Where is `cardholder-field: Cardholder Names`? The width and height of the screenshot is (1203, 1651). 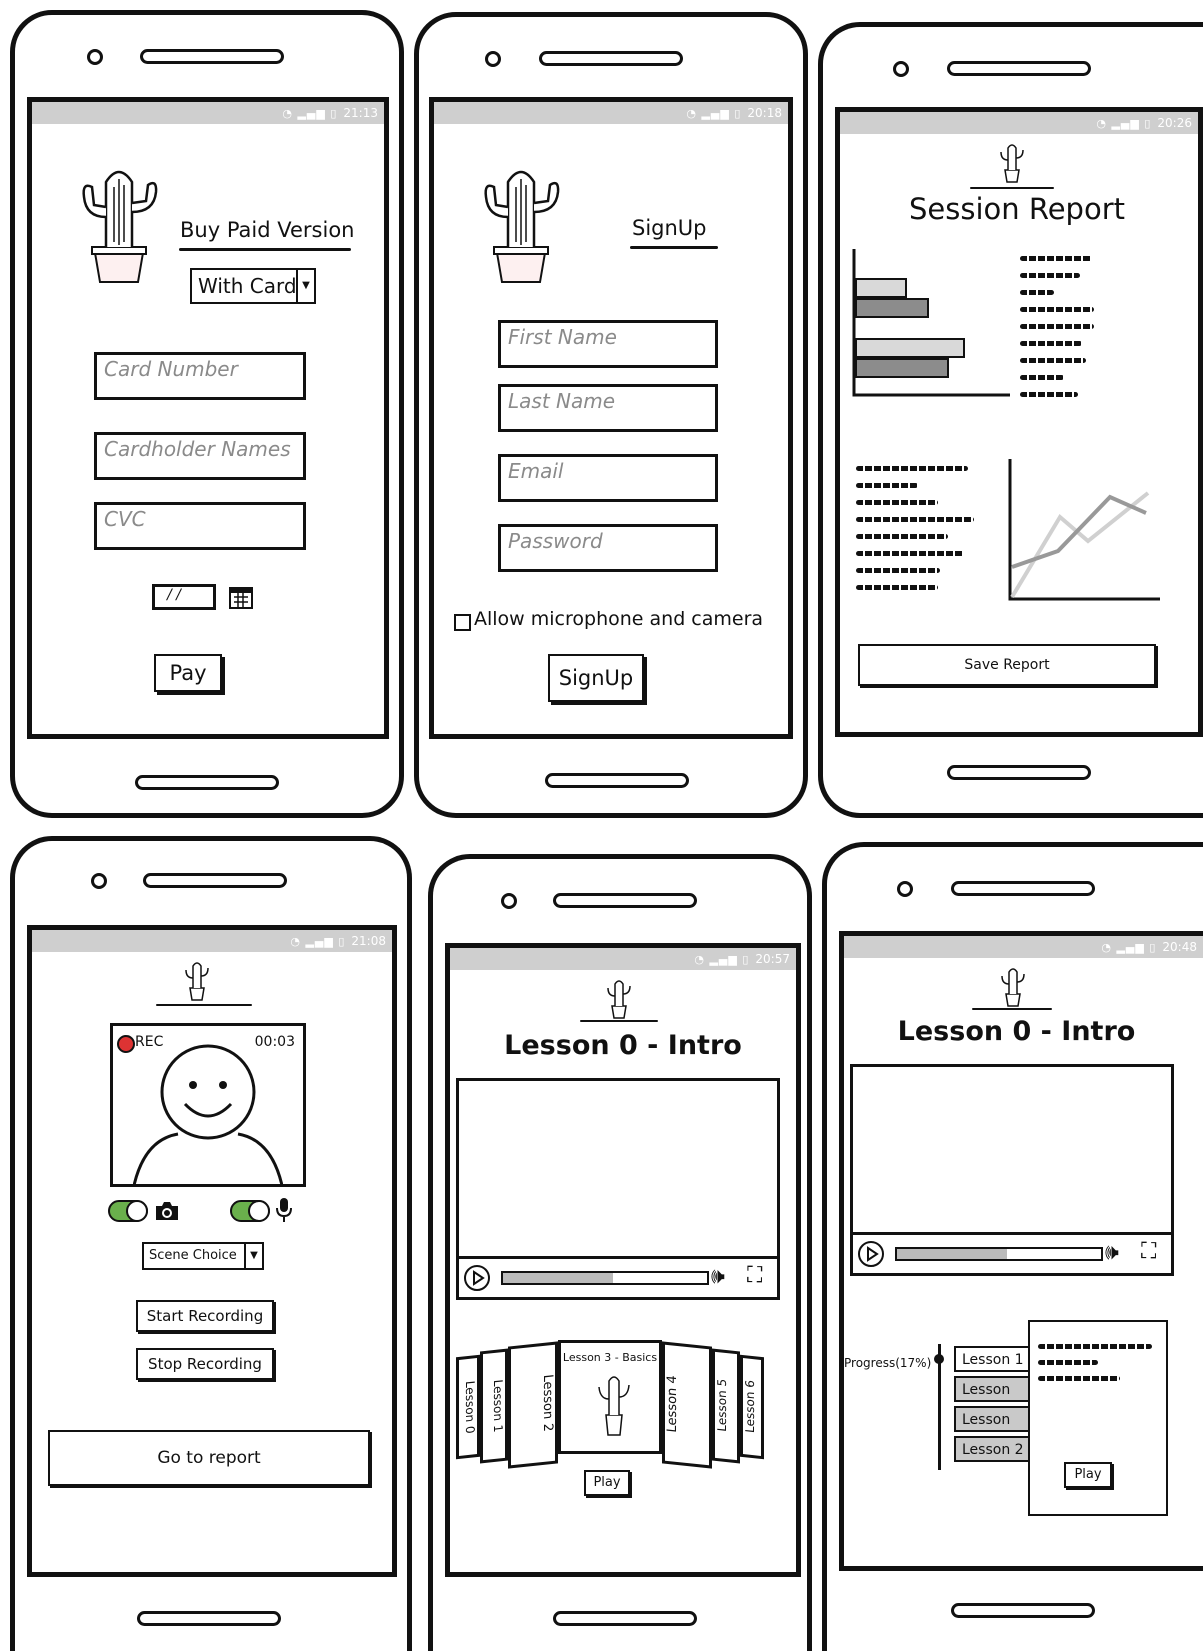 cardholder-field: Cardholder Names is located at coordinates (200, 456).